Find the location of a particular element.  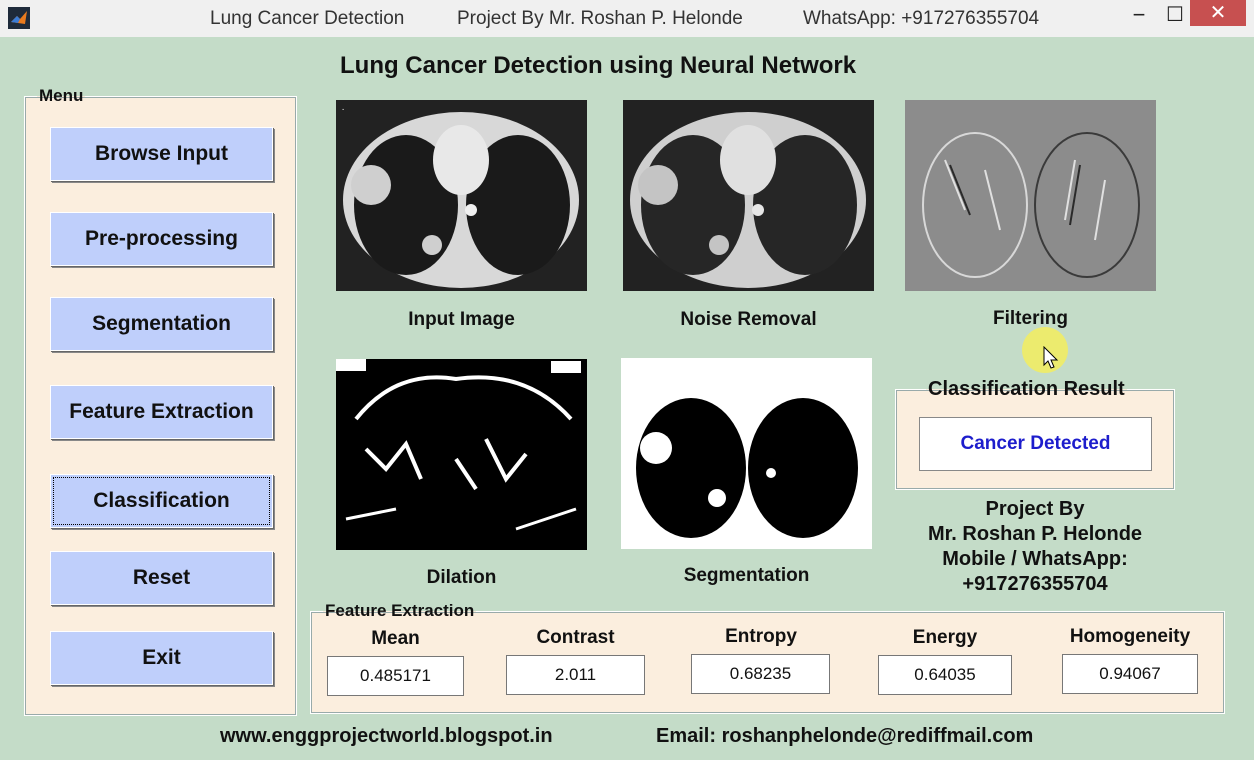

homogeneity-label: Homogeneity is located at coordinates (1130, 636).